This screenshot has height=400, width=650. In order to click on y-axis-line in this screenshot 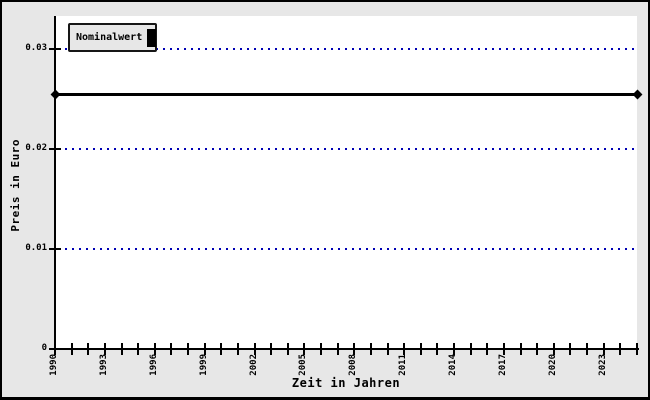, I will do `click(55, 185)`.